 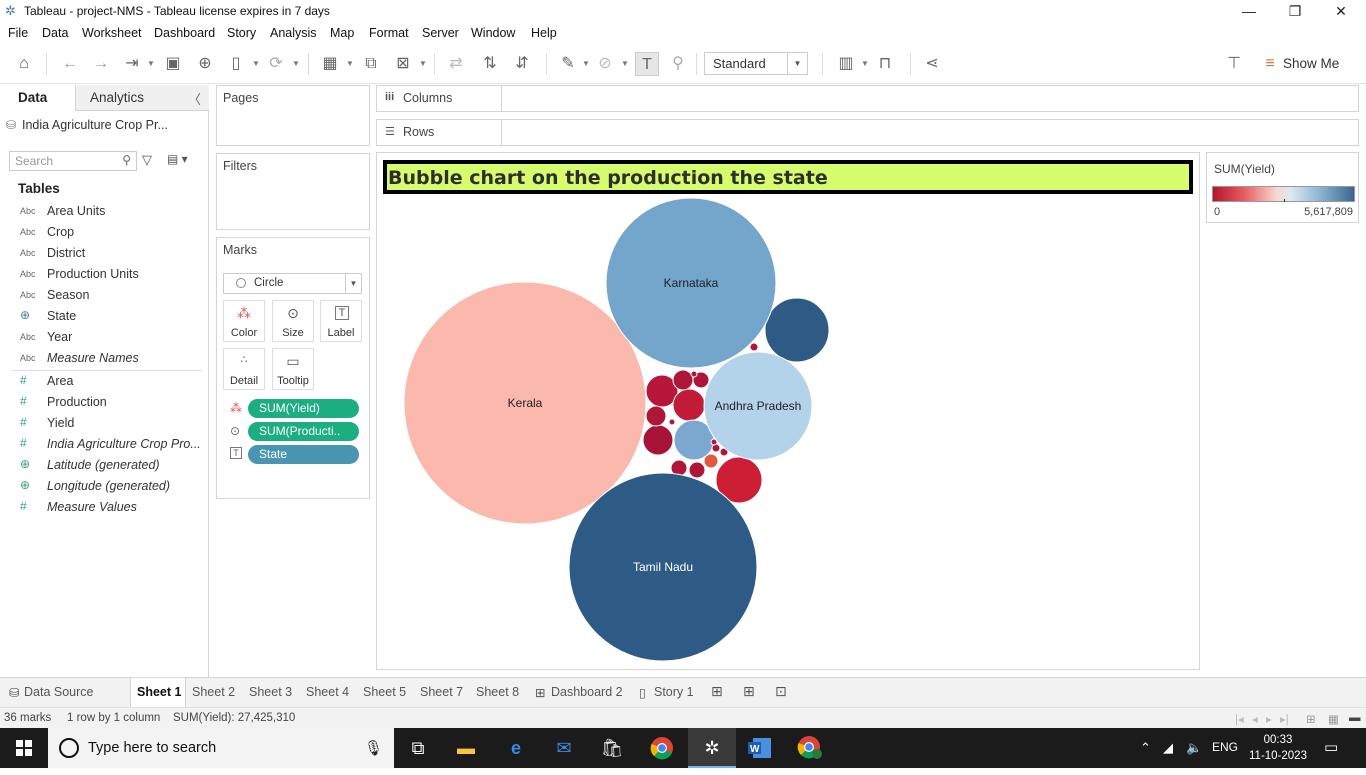 I want to click on sort-descending-icon: ⇵, so click(x=522, y=64).